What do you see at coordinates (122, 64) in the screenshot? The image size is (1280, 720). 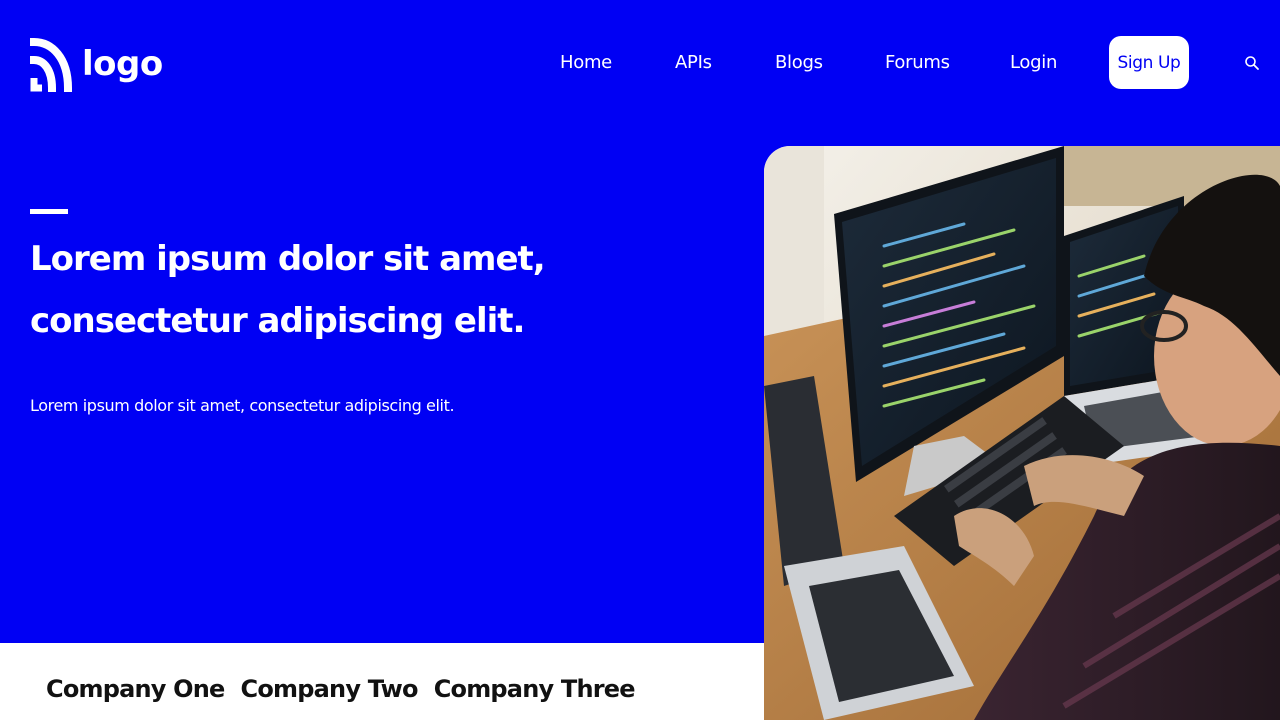 I see `logo-text: logo` at bounding box center [122, 64].